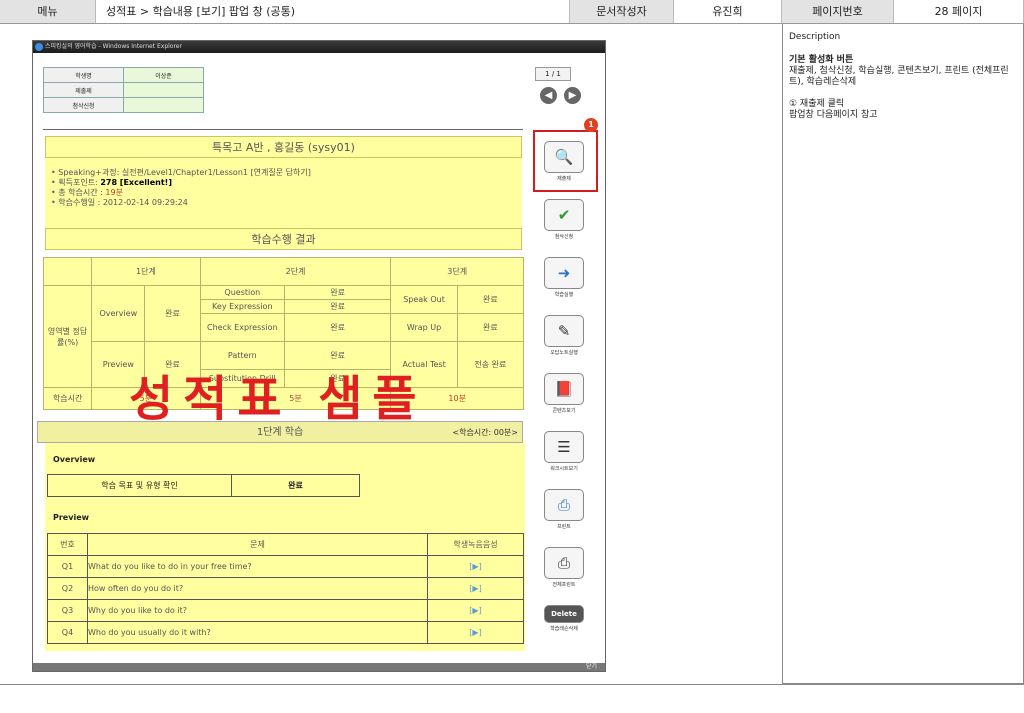 This screenshot has width=1024, height=713. I want to click on question-status: 완료, so click(337, 292).